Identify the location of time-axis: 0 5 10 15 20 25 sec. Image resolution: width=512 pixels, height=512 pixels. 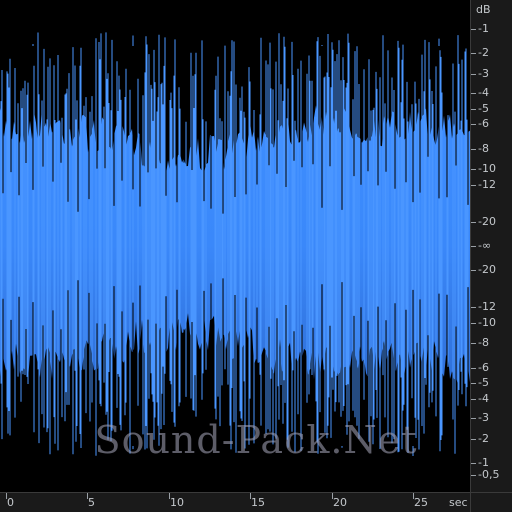
(235, 502).